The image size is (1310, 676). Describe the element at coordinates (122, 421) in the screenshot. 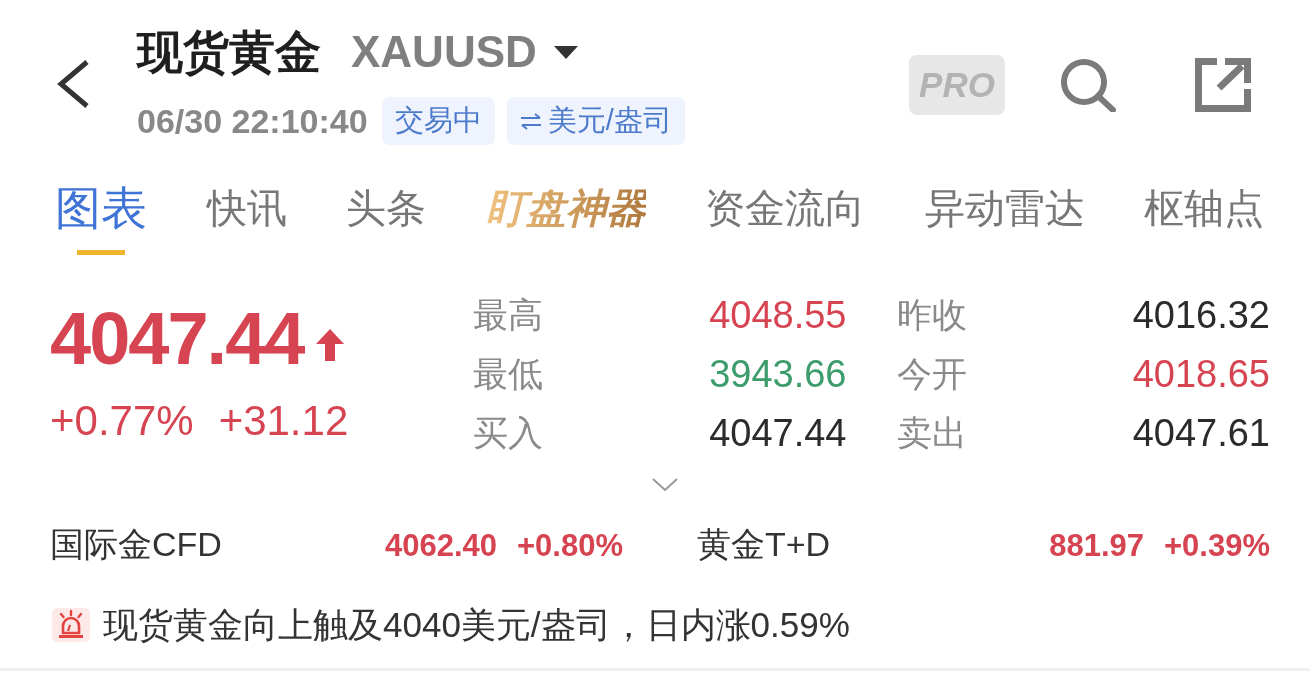

I see `change-percent: +0.77%` at that location.